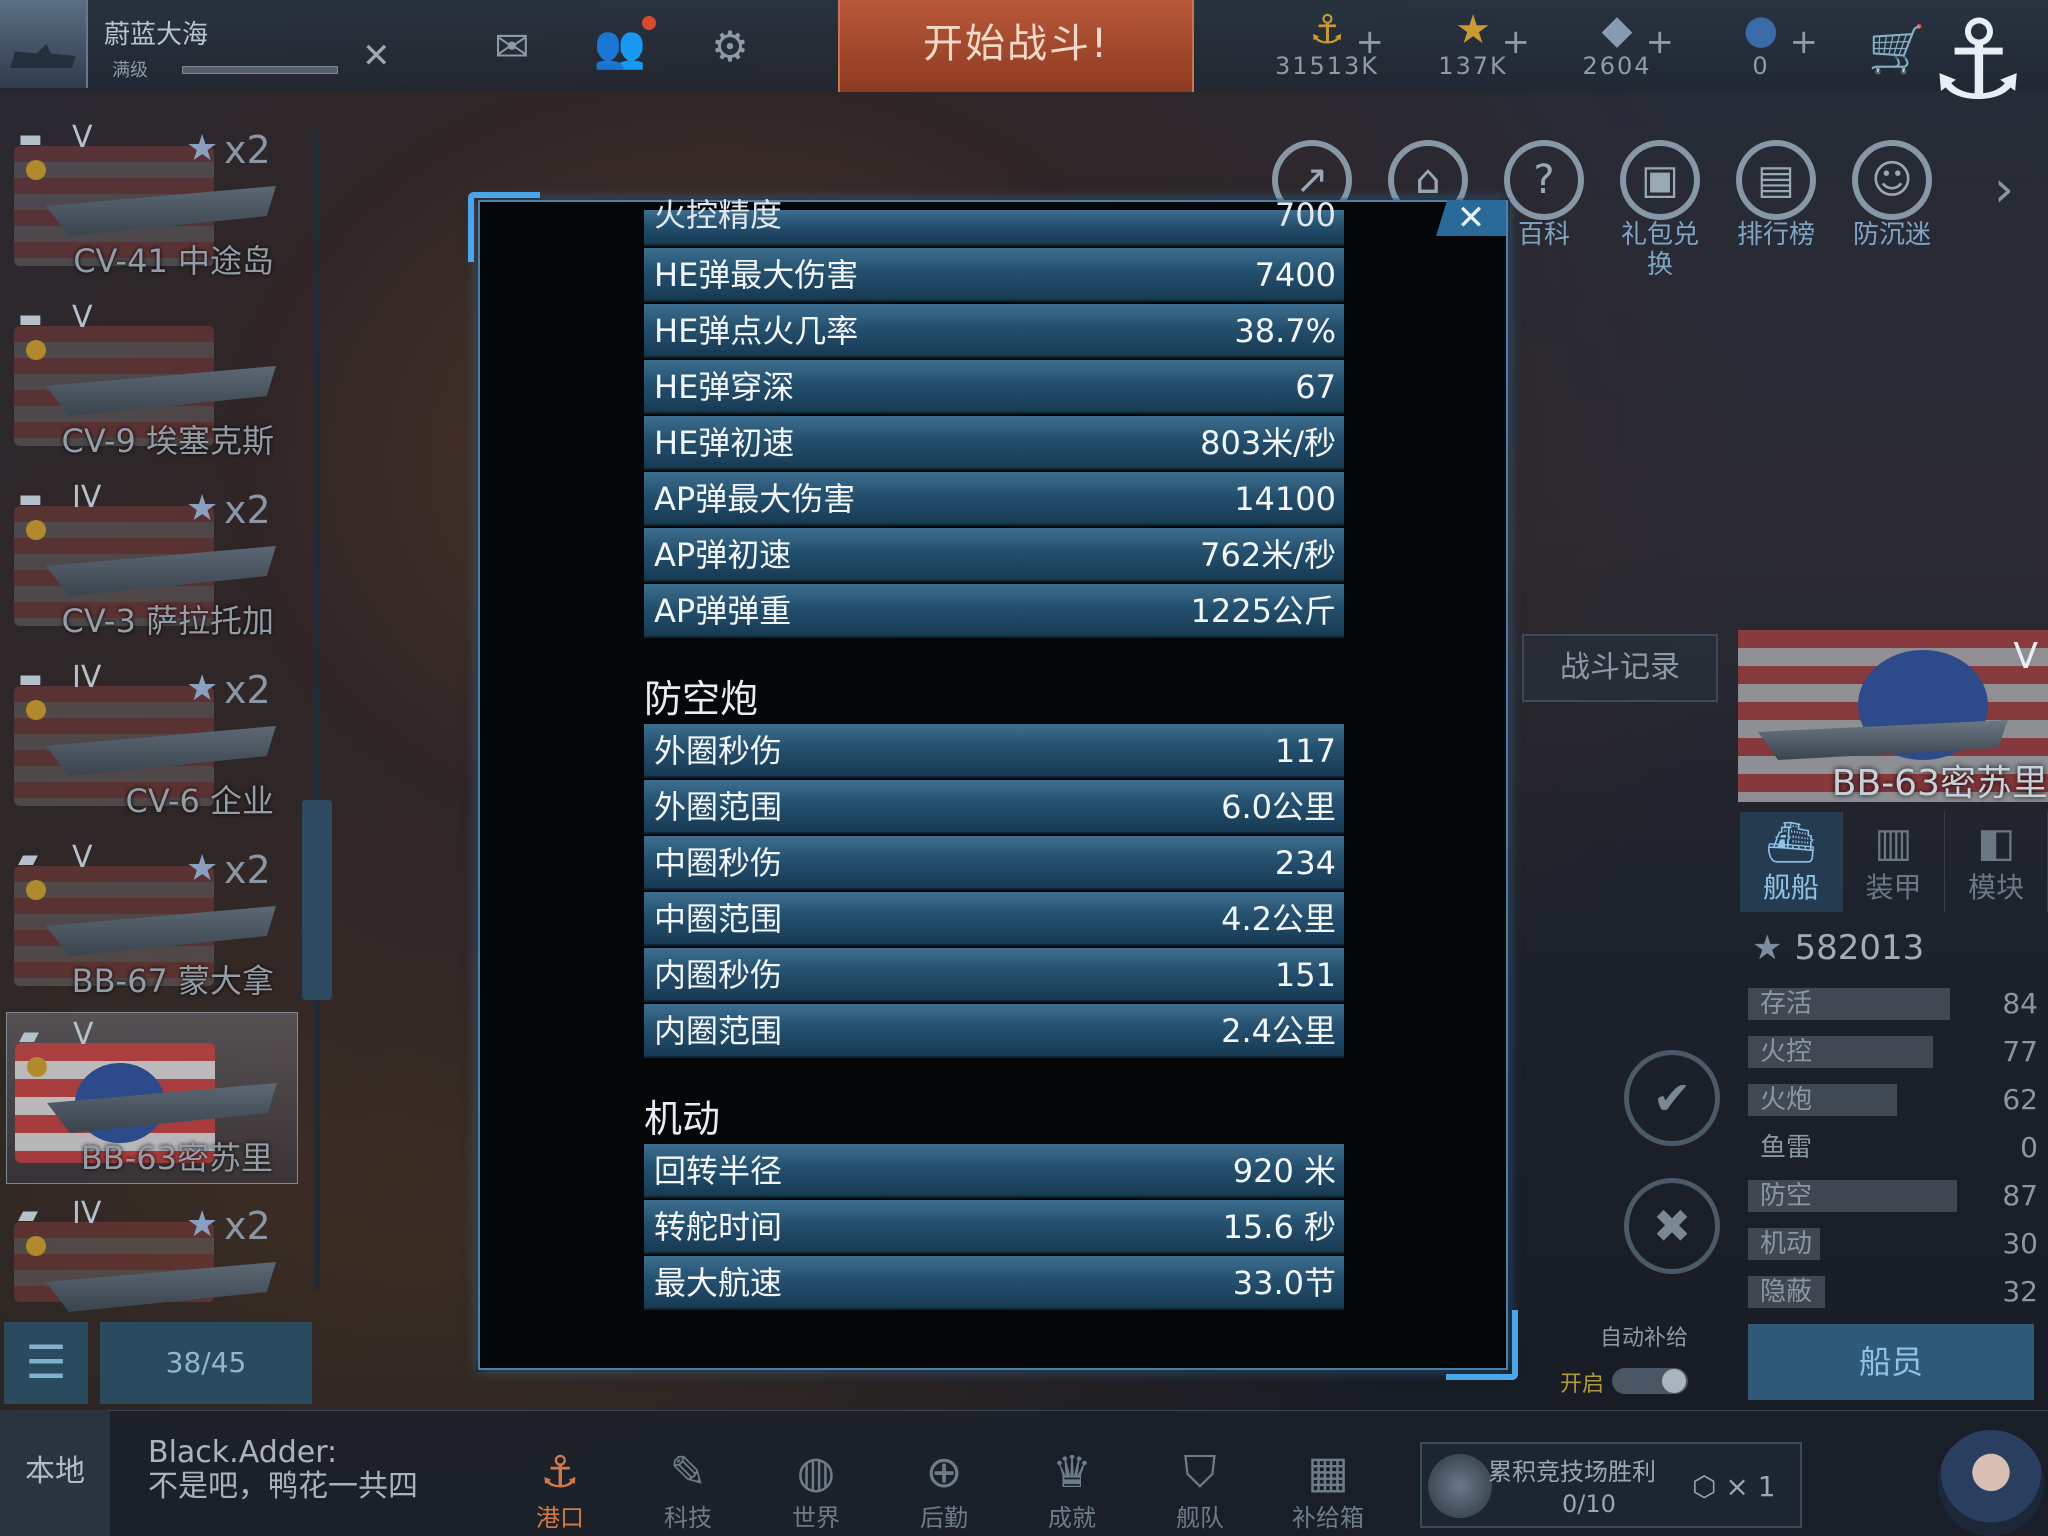 The height and width of the screenshot is (1536, 2048). I want to click on stat-value: 2.4公里, so click(1278, 1031).